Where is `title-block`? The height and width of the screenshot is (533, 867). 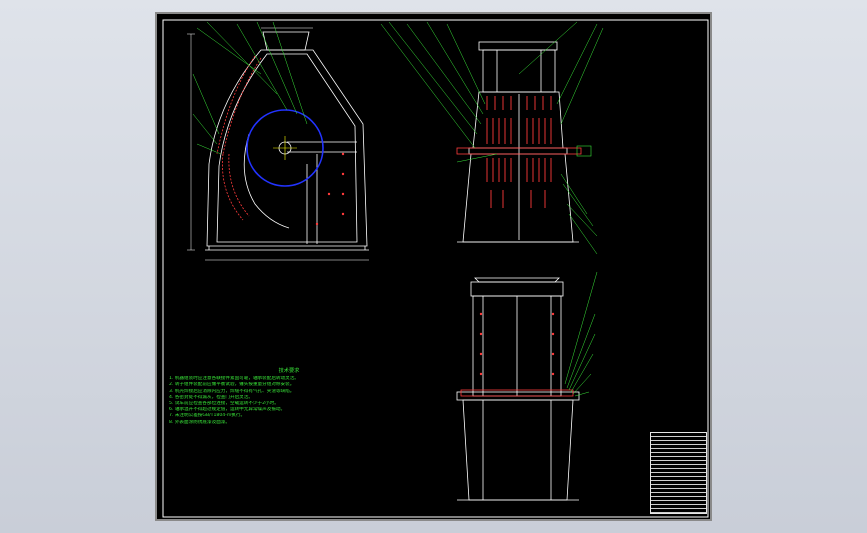
title-block is located at coordinates (678, 473).